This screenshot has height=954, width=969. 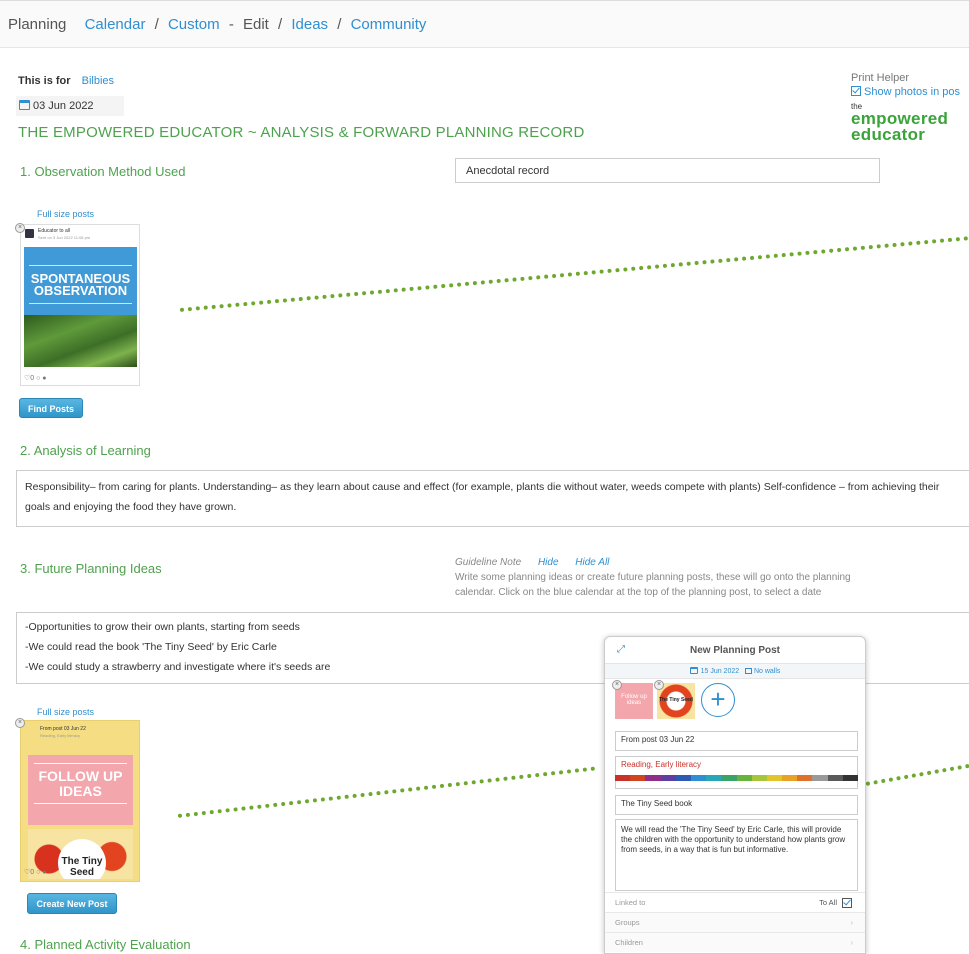 I want to click on hide-all-link: Hide All, so click(x=592, y=562).